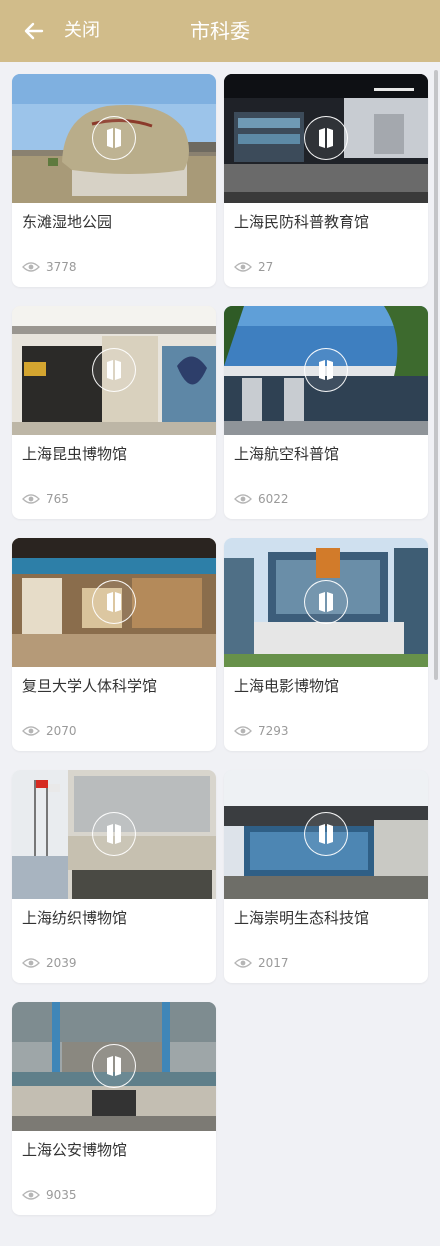 This screenshot has height=1246, width=440. What do you see at coordinates (67, 222) in the screenshot?
I see `venue-title: 东滩湿地公园` at bounding box center [67, 222].